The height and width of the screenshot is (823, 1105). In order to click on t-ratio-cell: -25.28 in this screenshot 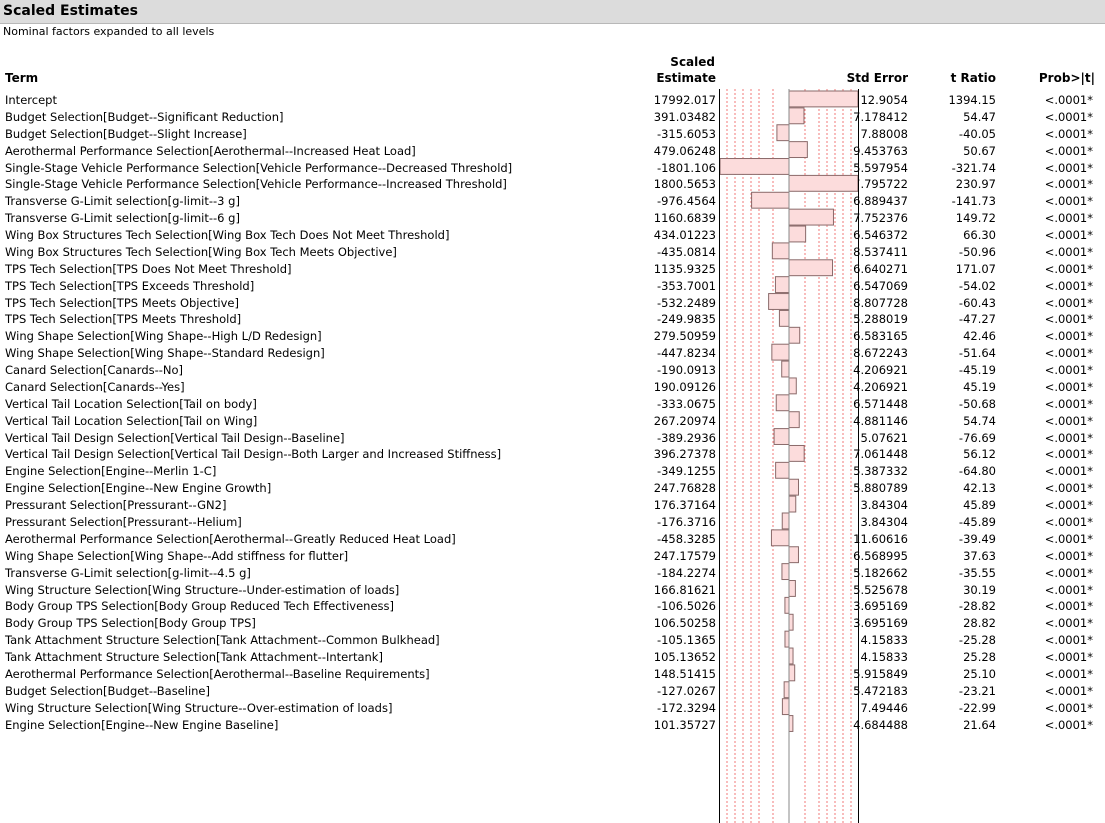, I will do `click(977, 640)`.